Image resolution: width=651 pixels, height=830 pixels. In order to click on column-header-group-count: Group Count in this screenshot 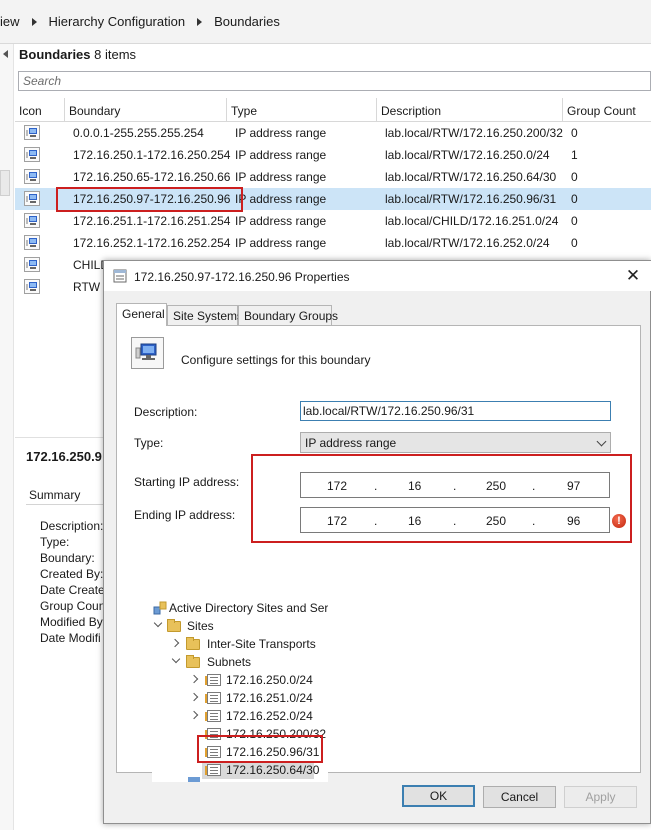, I will do `click(601, 111)`.